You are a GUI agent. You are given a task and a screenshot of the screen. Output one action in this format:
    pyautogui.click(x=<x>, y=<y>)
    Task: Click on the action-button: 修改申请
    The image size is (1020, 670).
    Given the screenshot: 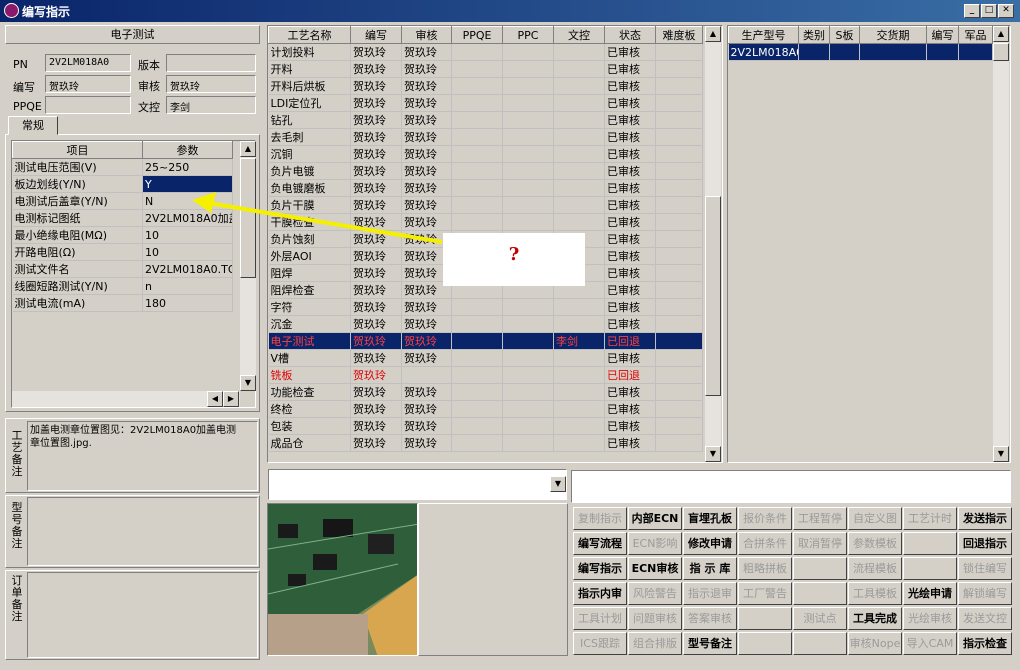 What is the action you would take?
    pyautogui.click(x=710, y=543)
    